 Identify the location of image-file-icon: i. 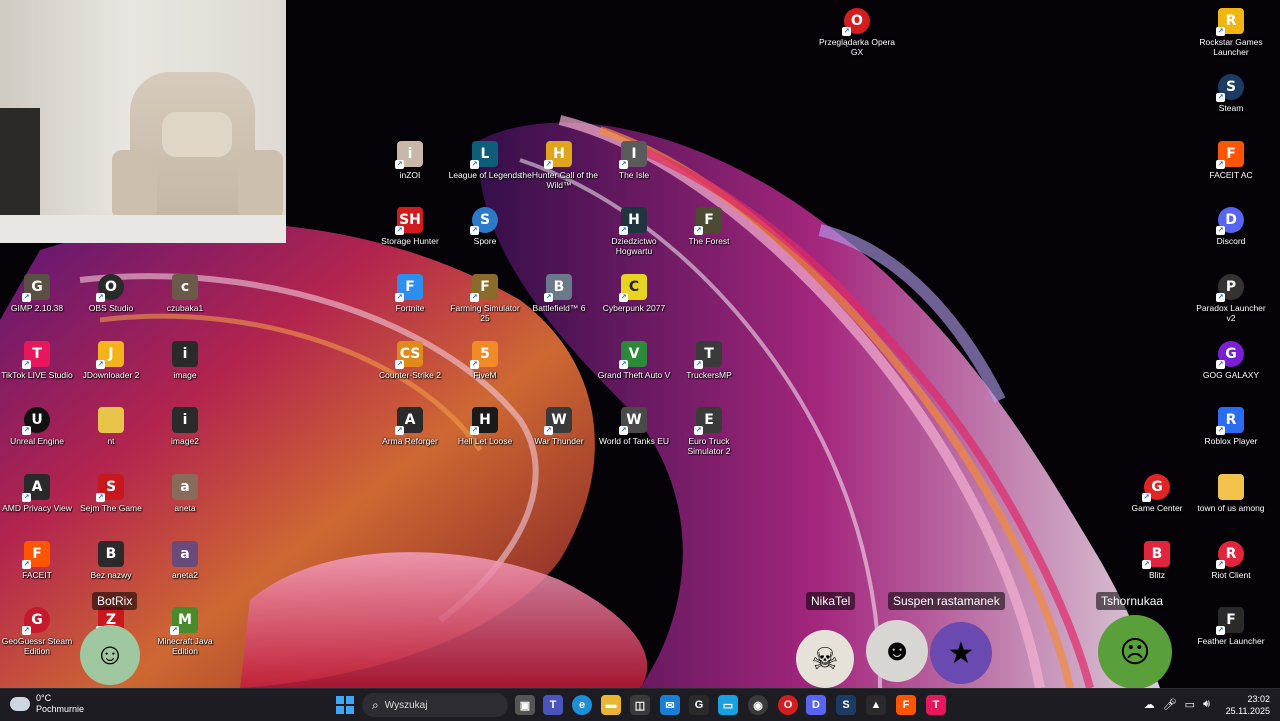
(185, 354).